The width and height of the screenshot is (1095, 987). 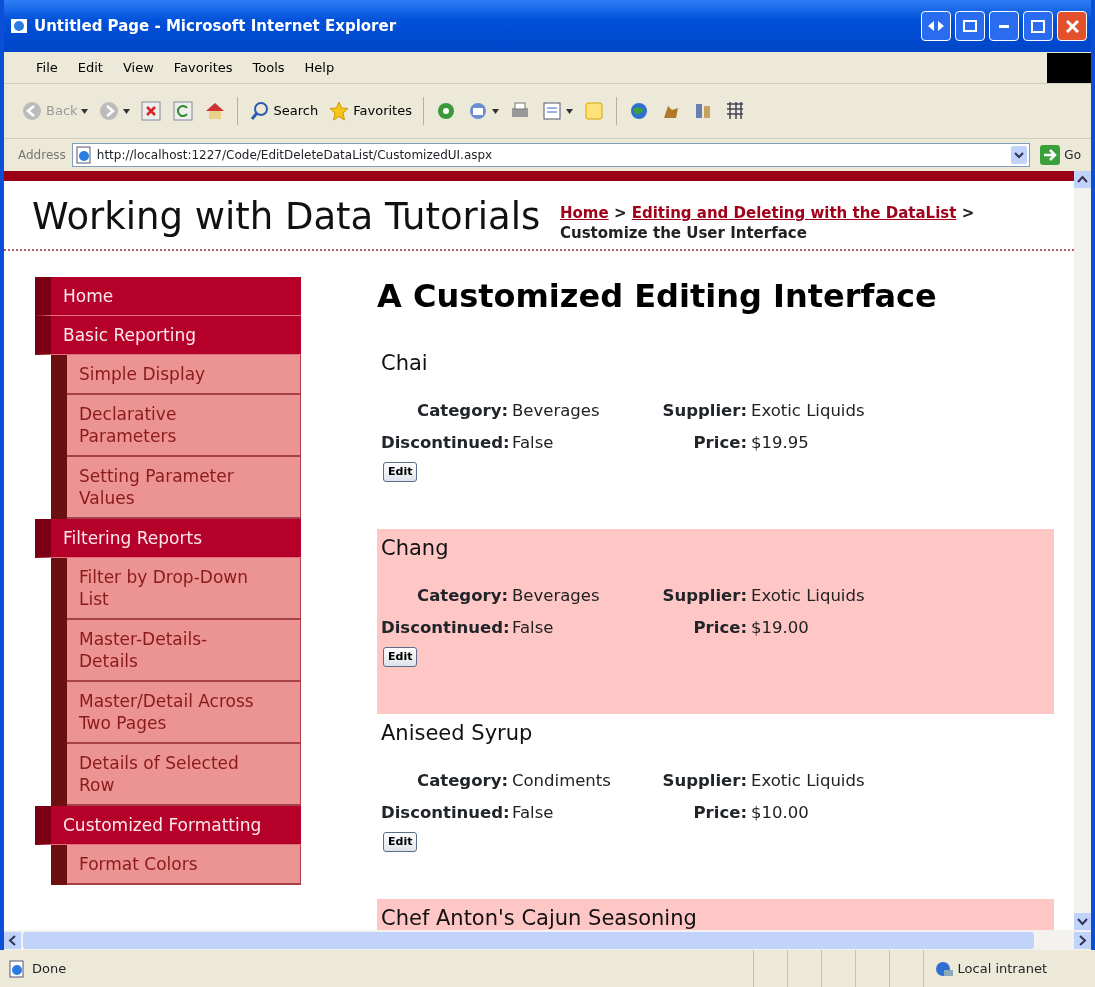 I want to click on note-icon, so click(x=593, y=111).